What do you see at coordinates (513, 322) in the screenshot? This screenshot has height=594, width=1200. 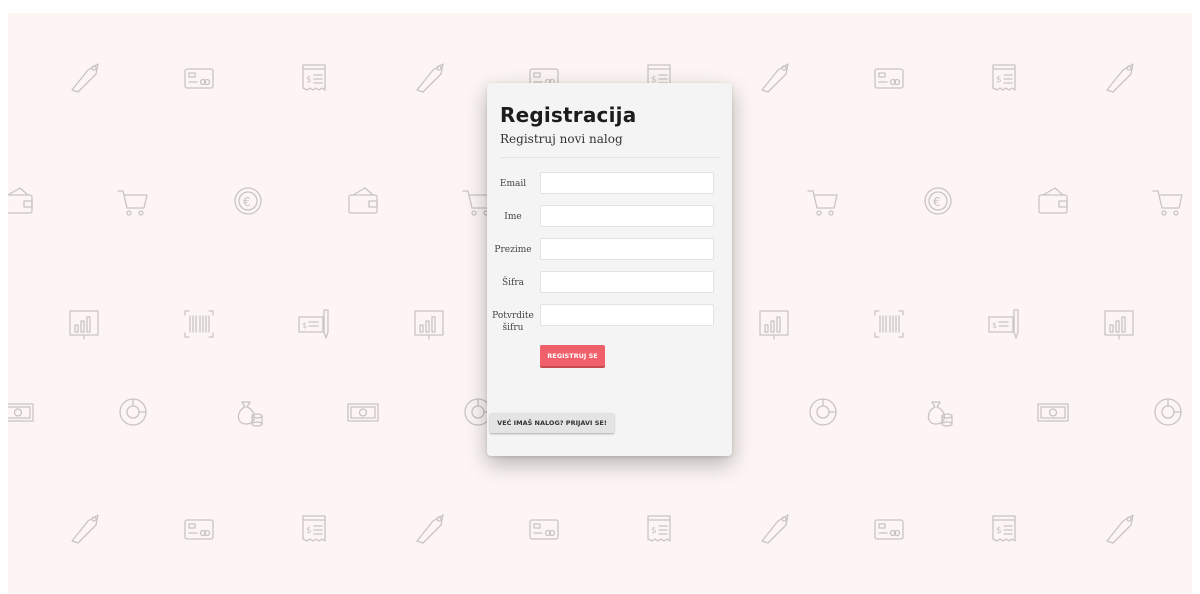 I see `confirm-password-label: Potvrdite šifru` at bounding box center [513, 322].